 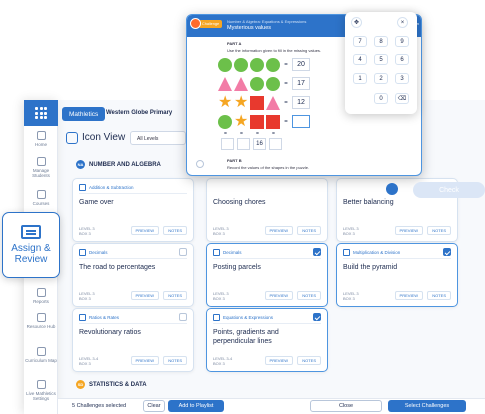 What do you see at coordinates (41, 167) in the screenshot?
I see `sidebar-item-manage-students: Manage Students` at bounding box center [41, 167].